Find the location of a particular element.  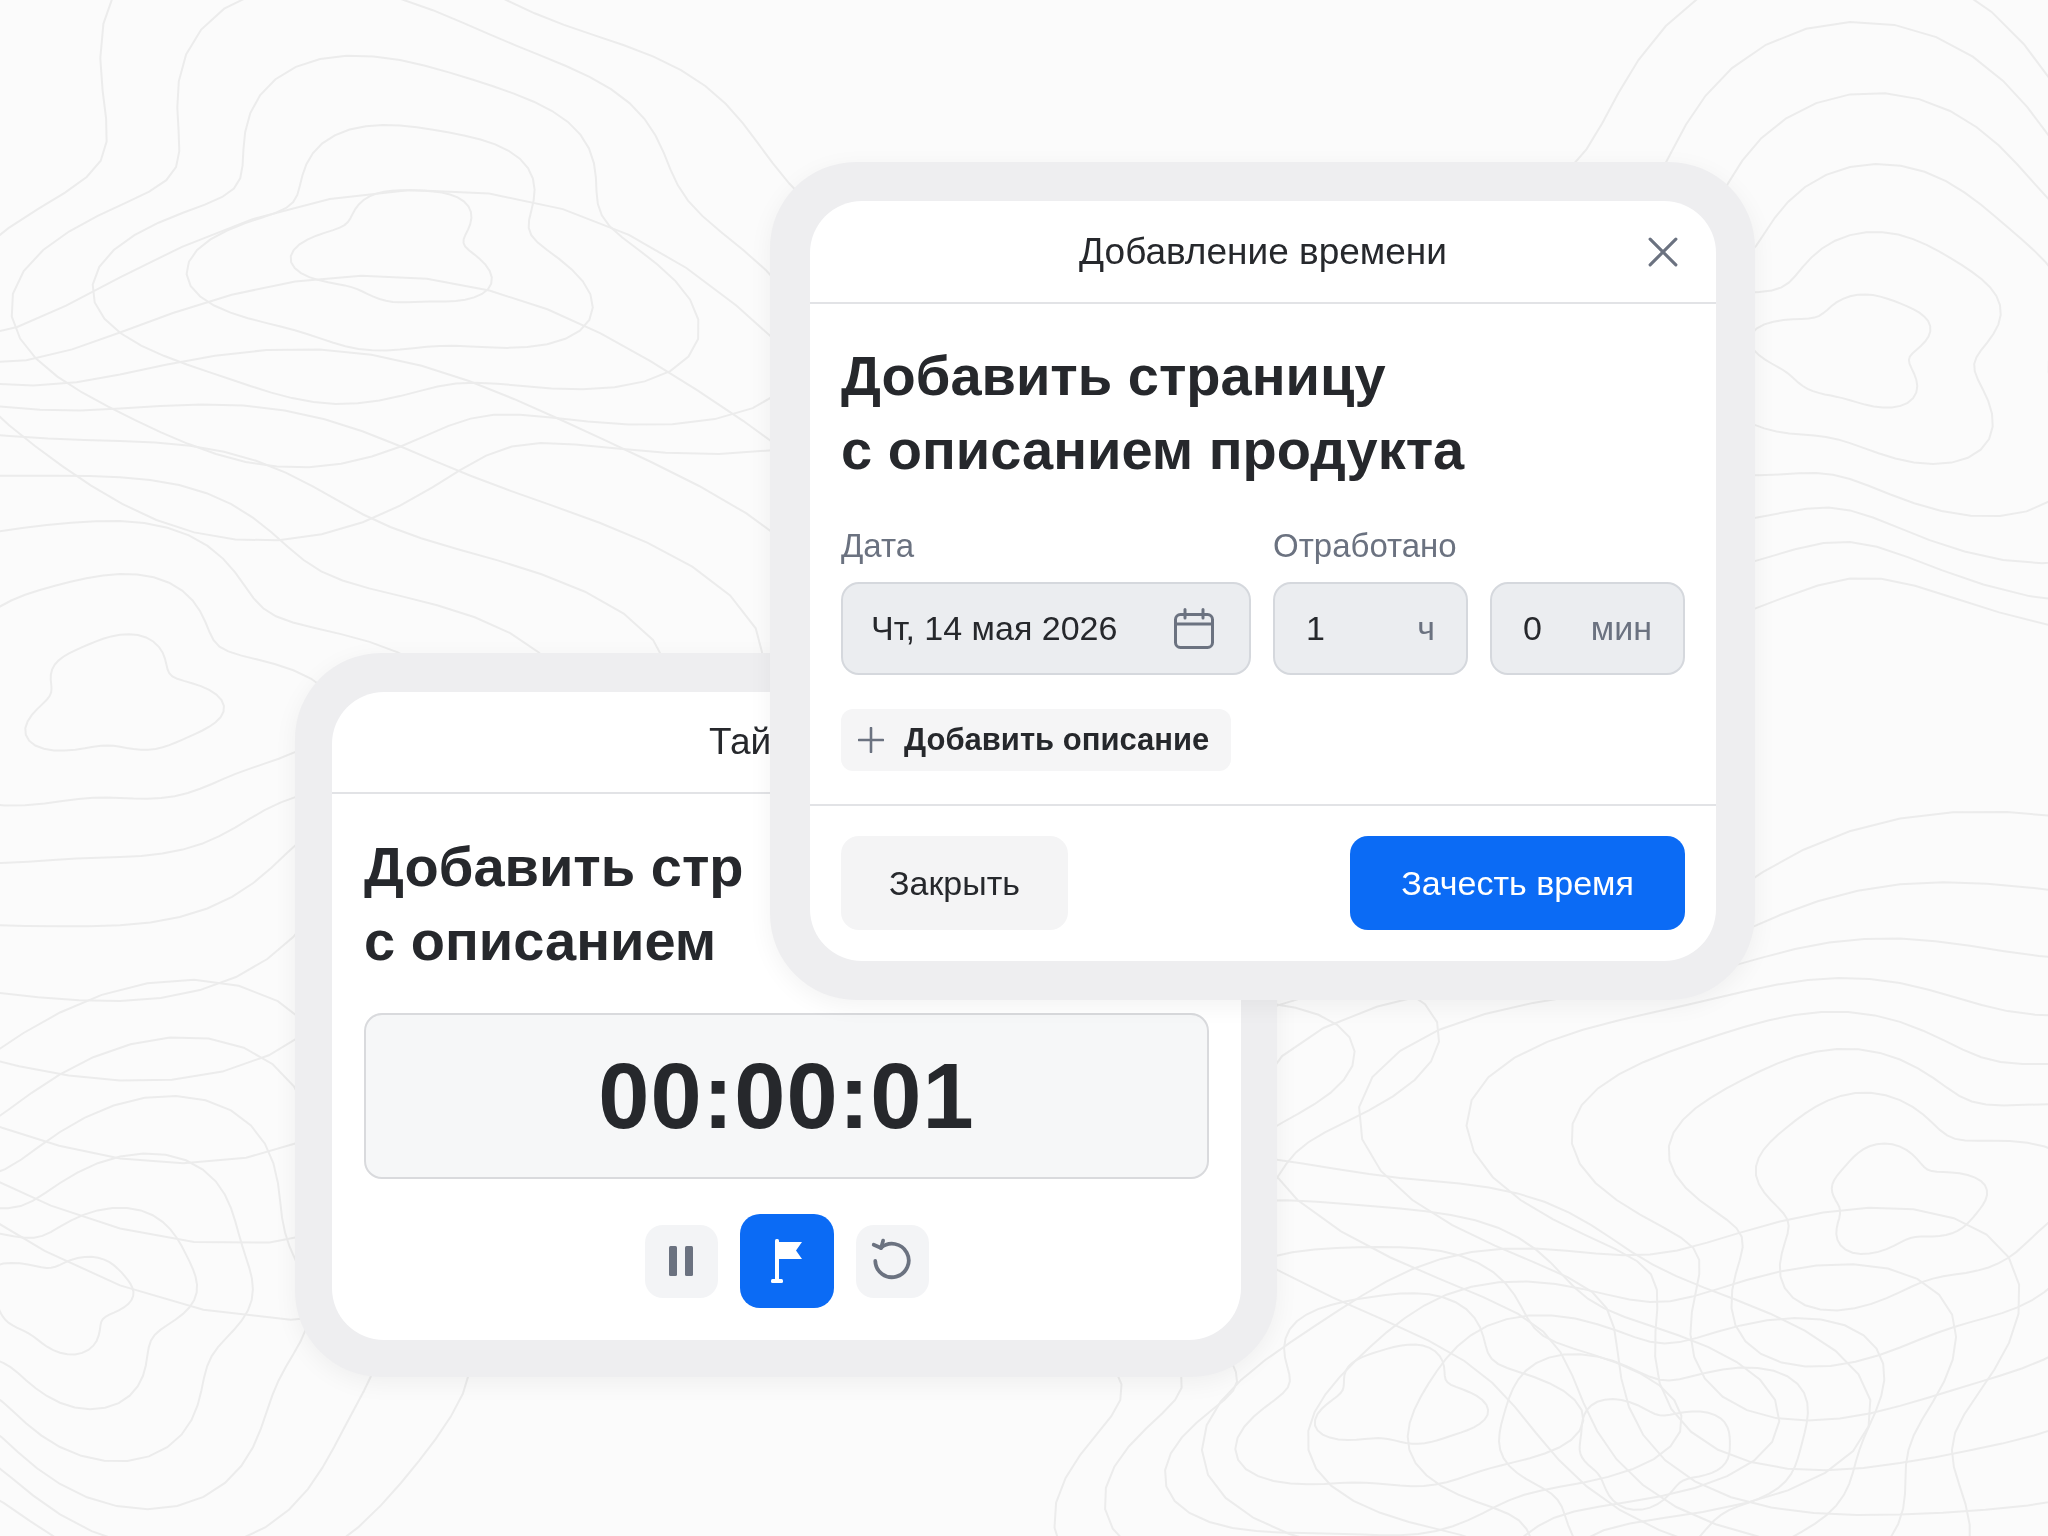

elapsed-time: 00:00:01 is located at coordinates (786, 1096).